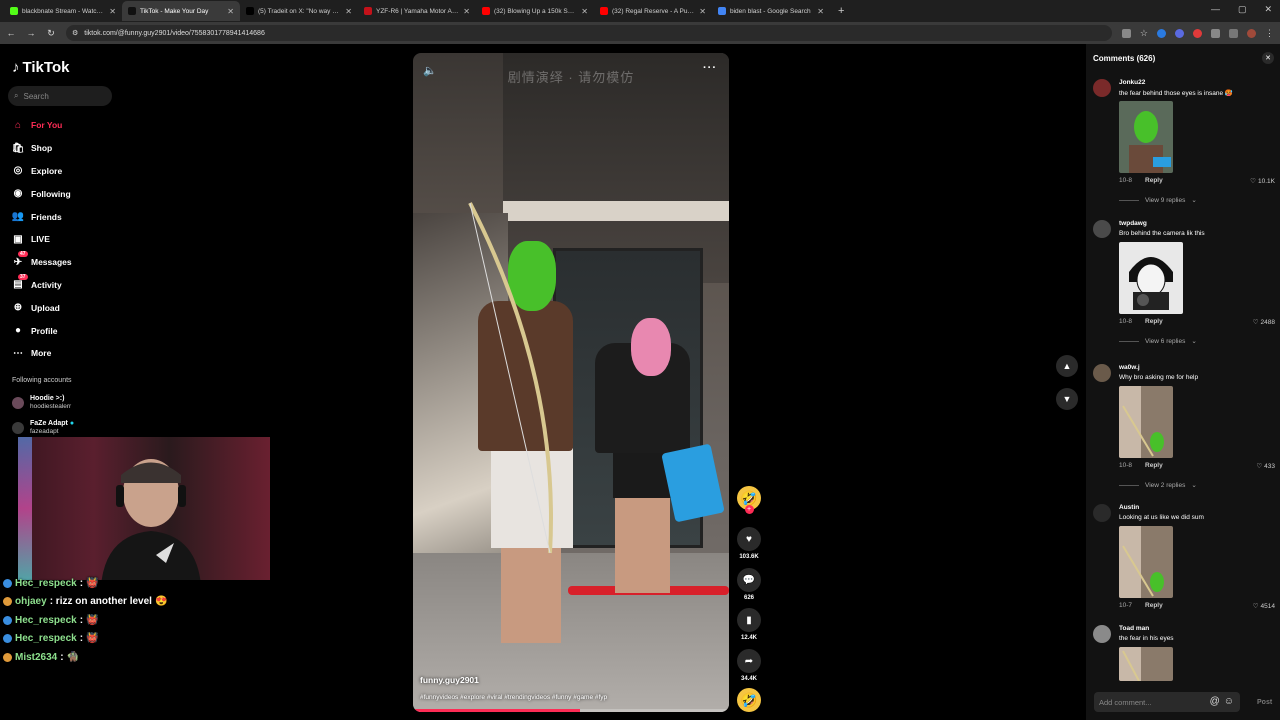 Image resolution: width=1280 pixels, height=720 pixels. What do you see at coordinates (535, 11) in the screenshot?
I see `browser-tab: (32) Blowing Up a 150k SCAM ✕` at bounding box center [535, 11].